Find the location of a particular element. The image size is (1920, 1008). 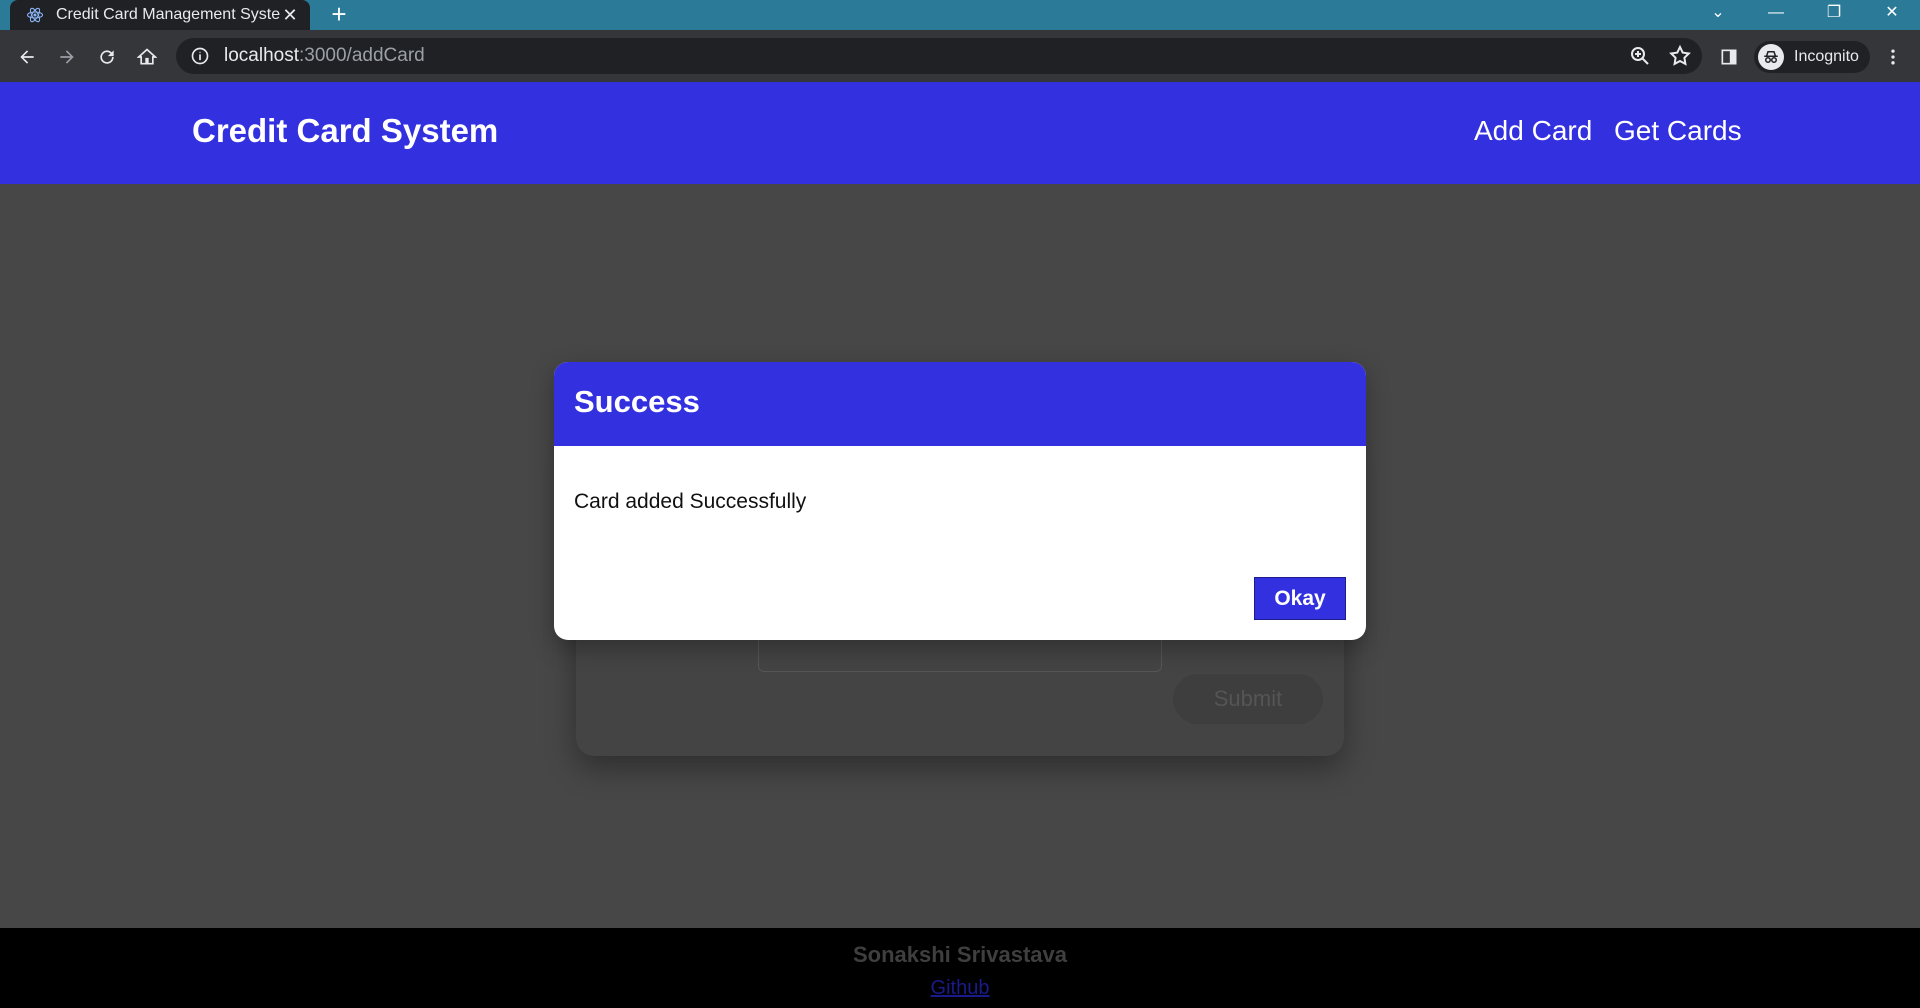

tab-search-icon: ⌄ is located at coordinates (1718, 15).